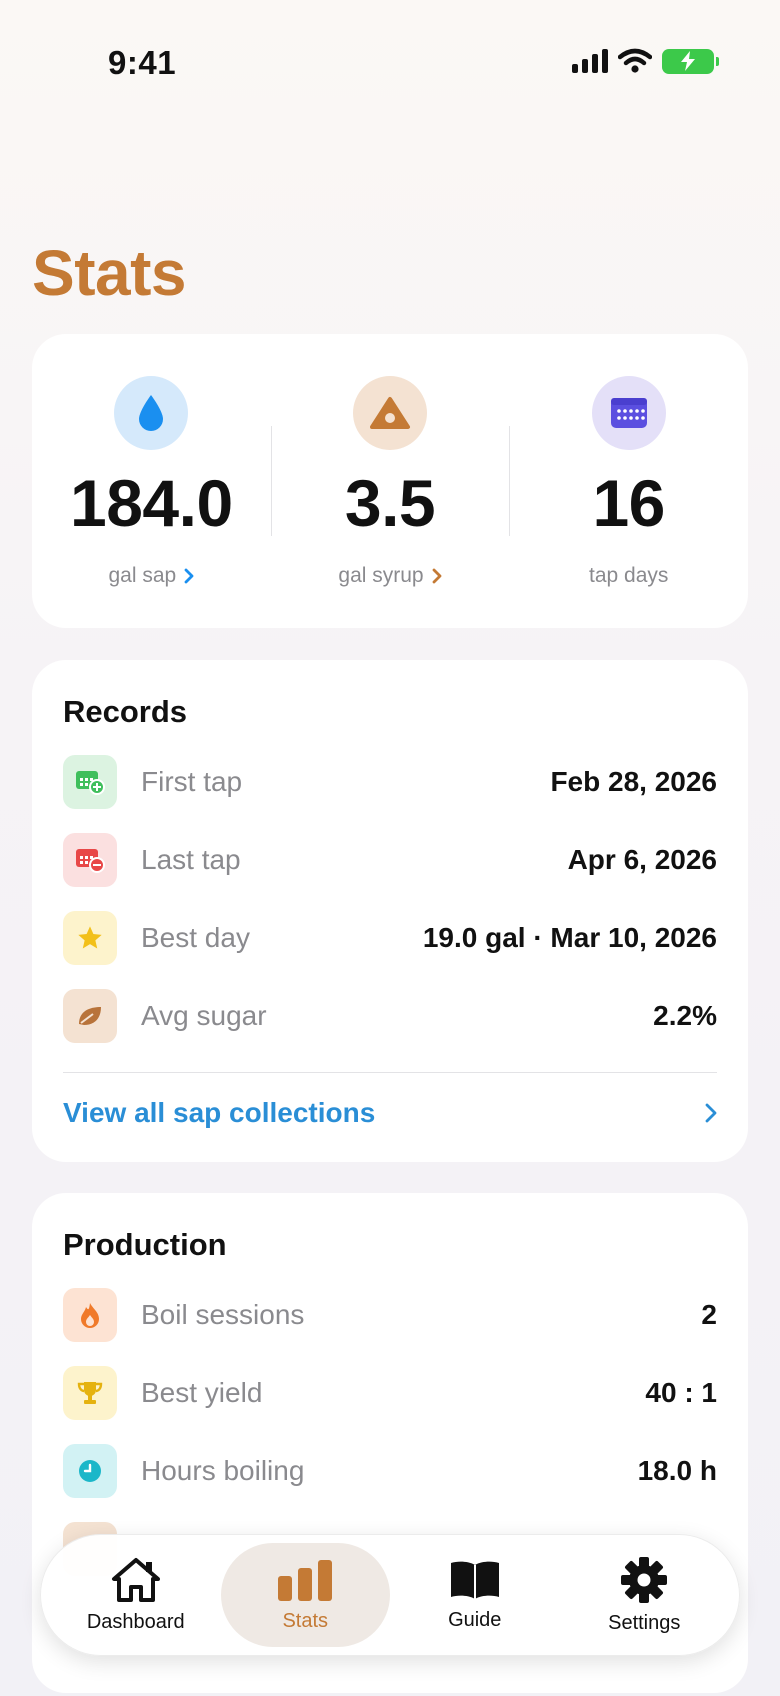  What do you see at coordinates (628, 503) in the screenshot?
I see `tap-days-total: 16` at bounding box center [628, 503].